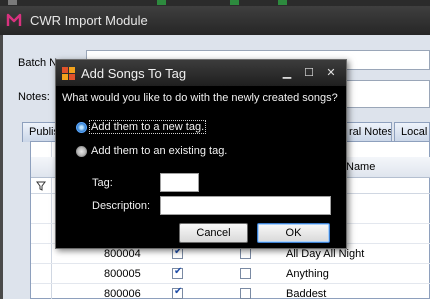 Image resolution: width=430 pixels, height=299 pixels. What do you see at coordinates (121, 206) in the screenshot?
I see `description-label: Description:` at bounding box center [121, 206].